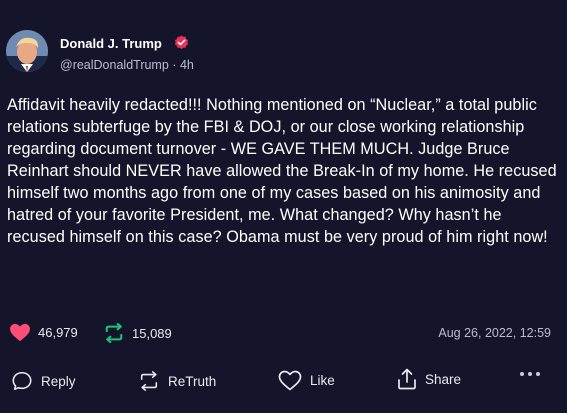 This screenshot has height=413, width=567. What do you see at coordinates (443, 379) in the screenshot?
I see `share-label: Share` at bounding box center [443, 379].